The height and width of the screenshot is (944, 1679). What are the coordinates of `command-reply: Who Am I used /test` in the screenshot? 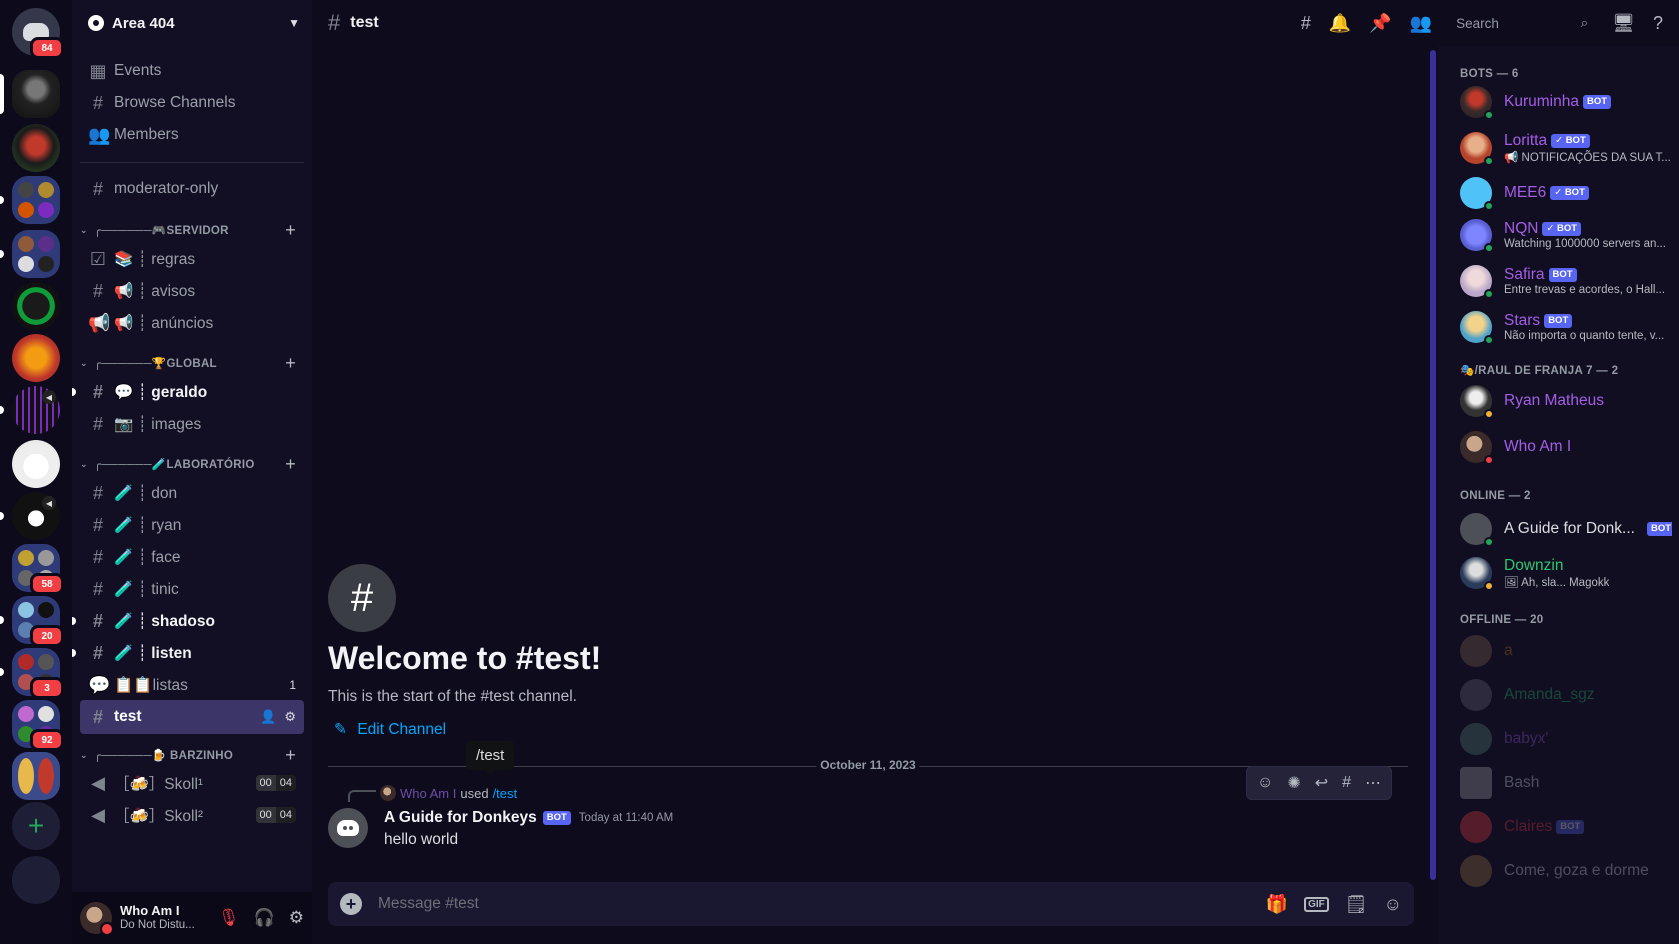 It's located at (448, 793).